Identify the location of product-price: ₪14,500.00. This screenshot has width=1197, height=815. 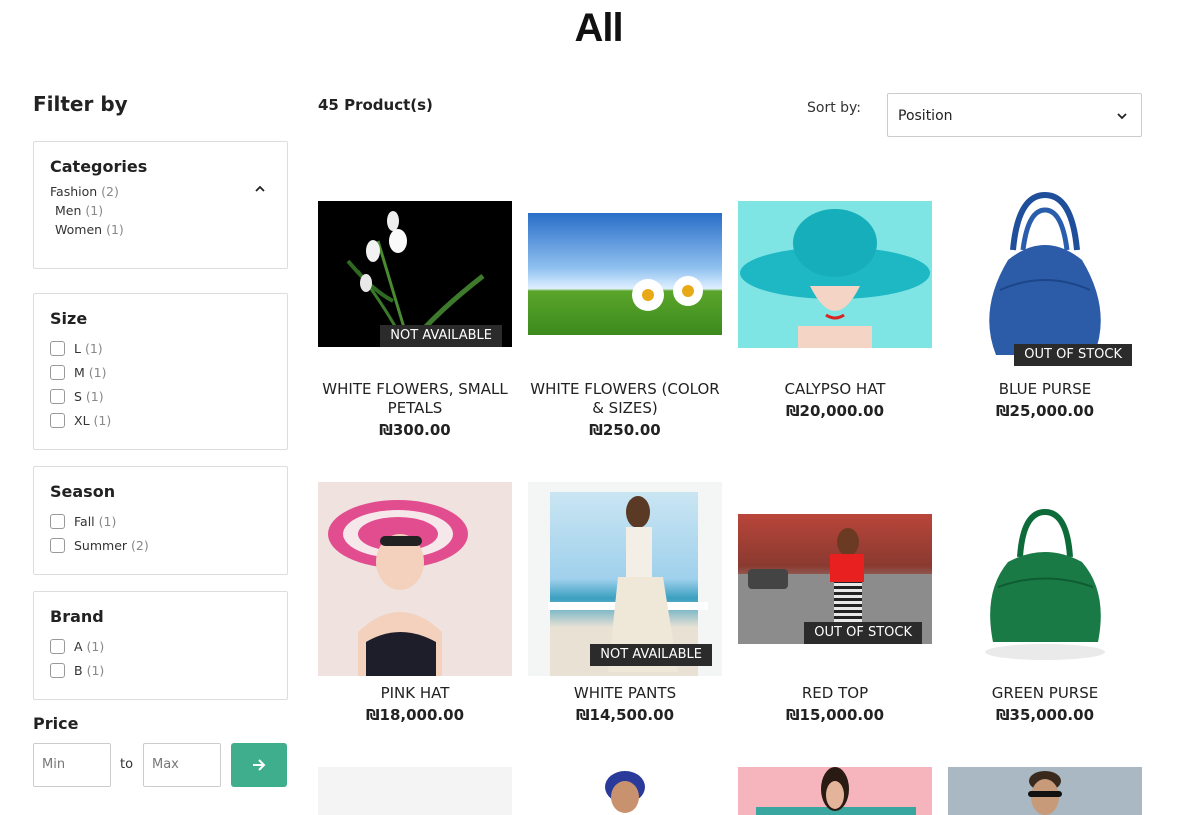
(625, 715).